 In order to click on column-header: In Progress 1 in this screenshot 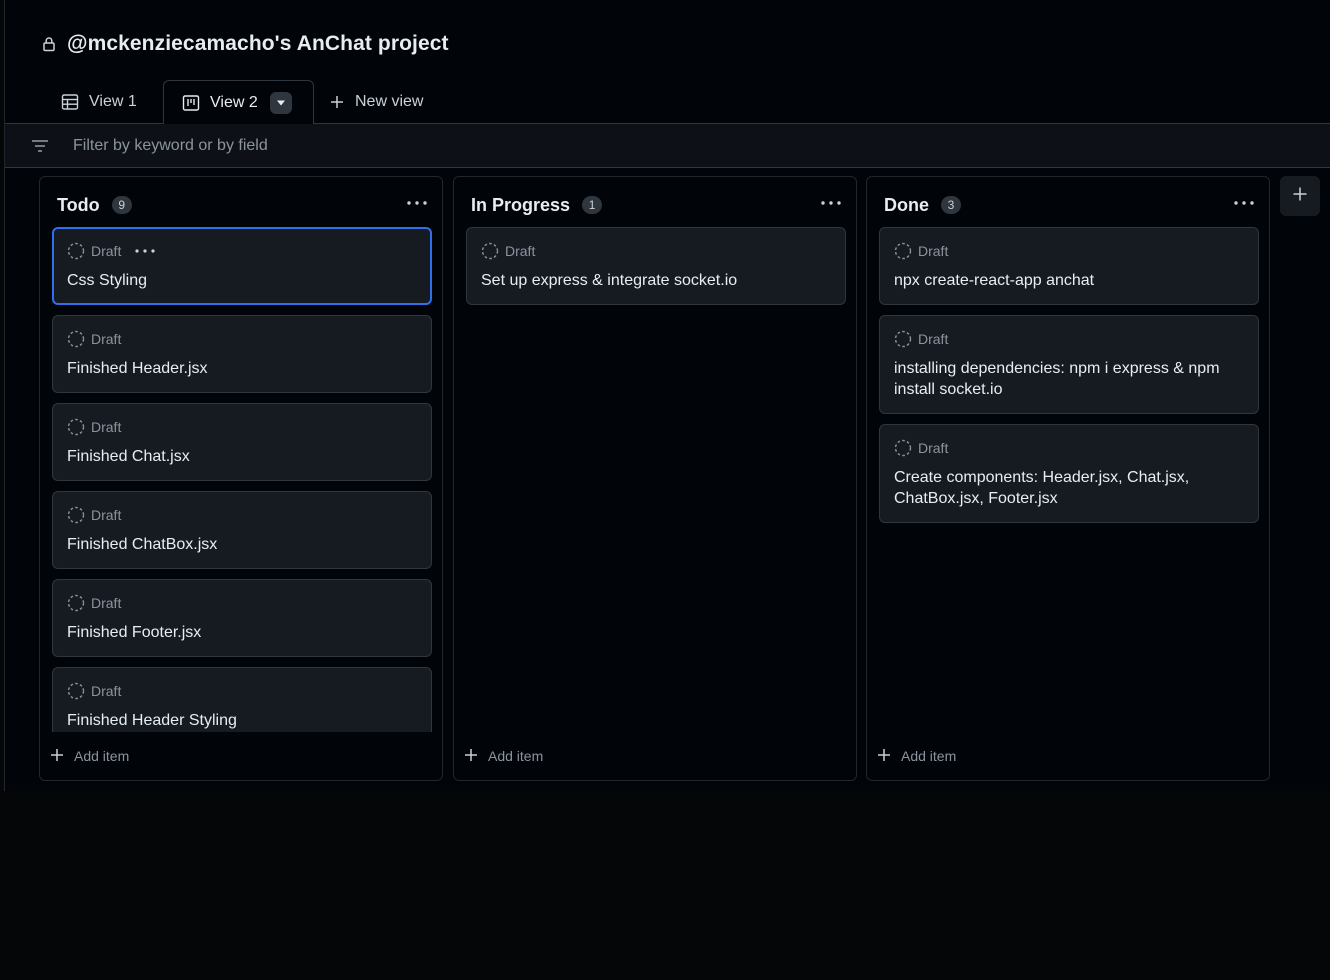, I will do `click(537, 205)`.